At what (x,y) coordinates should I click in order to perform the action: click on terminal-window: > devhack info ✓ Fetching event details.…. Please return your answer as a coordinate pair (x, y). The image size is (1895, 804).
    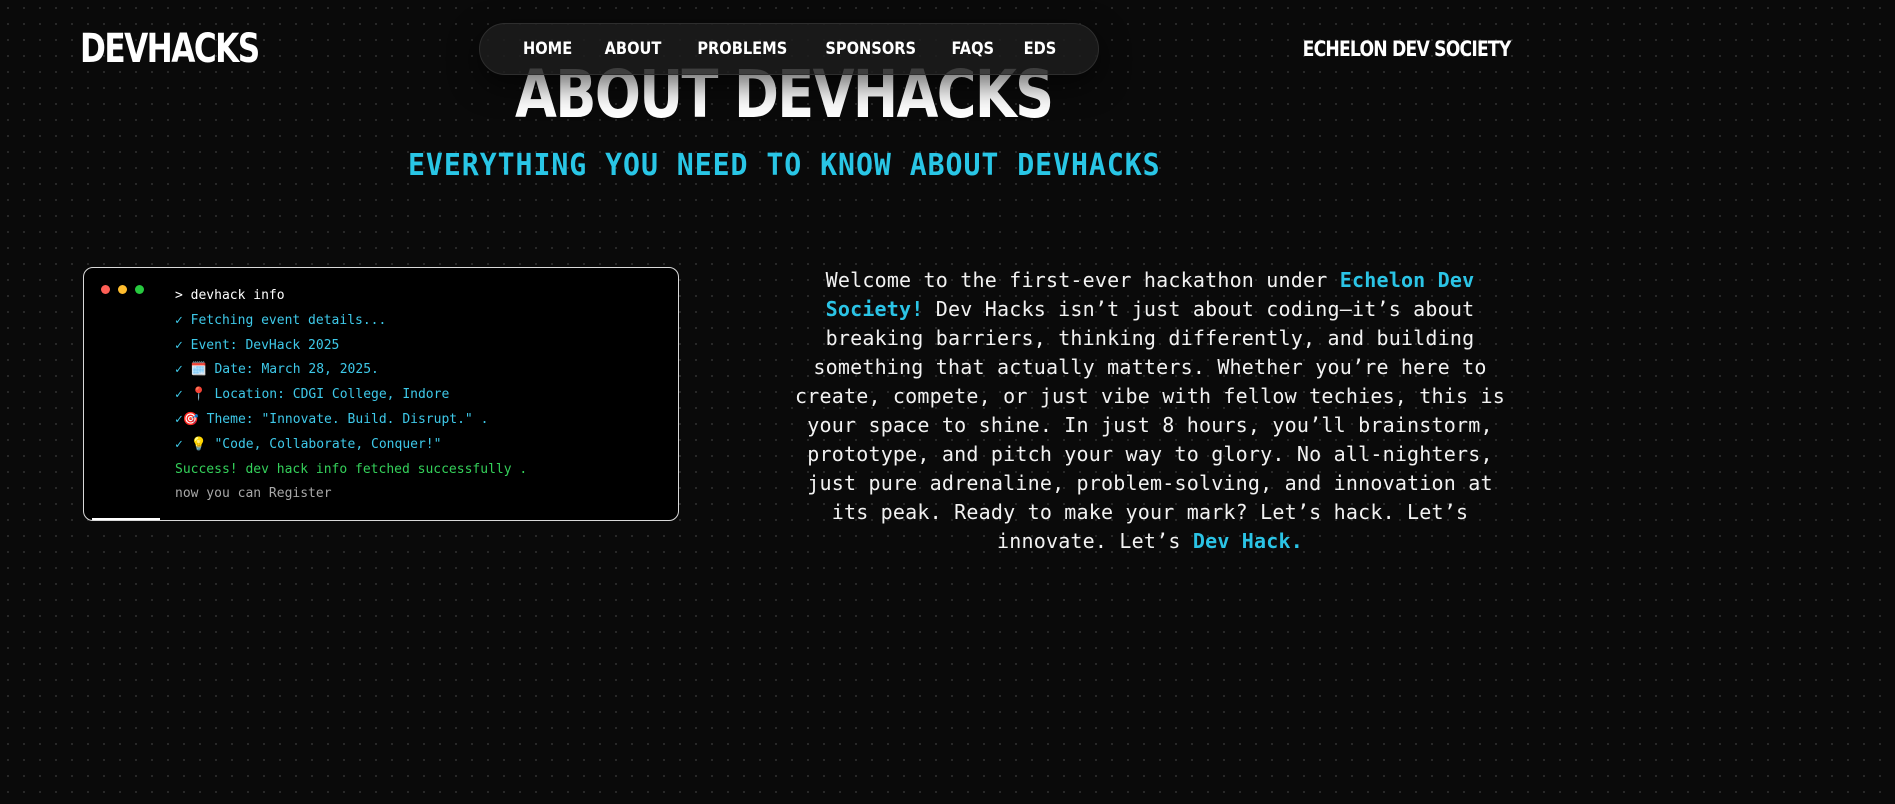
    Looking at the image, I should click on (381, 394).